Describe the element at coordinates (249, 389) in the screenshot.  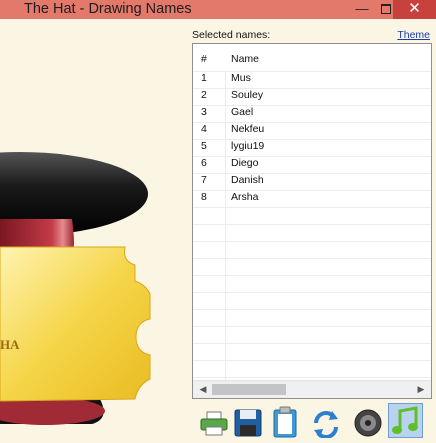
I see `scrollbar-thumb` at that location.